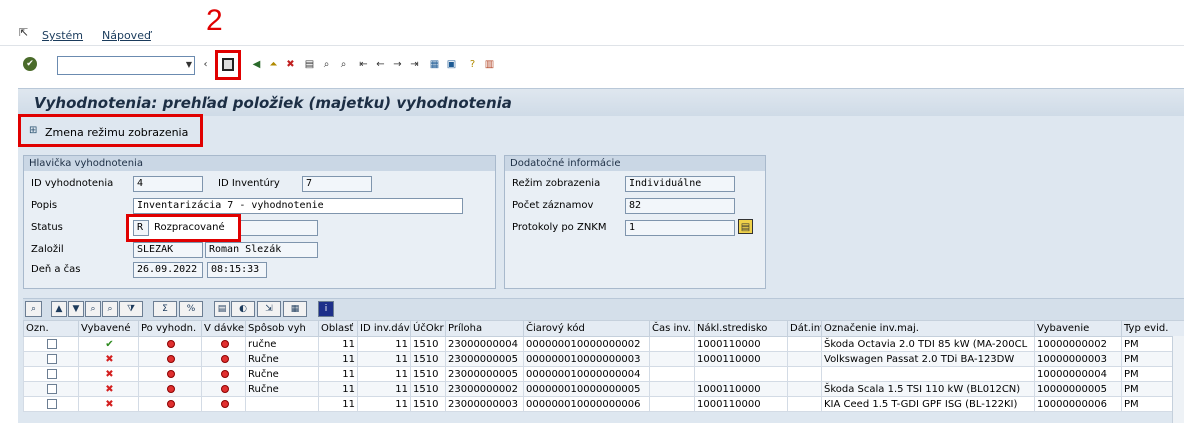 Image resolution: width=1184 pixels, height=423 pixels. What do you see at coordinates (273, 64) in the screenshot?
I see `exit-icon: ⏶` at bounding box center [273, 64].